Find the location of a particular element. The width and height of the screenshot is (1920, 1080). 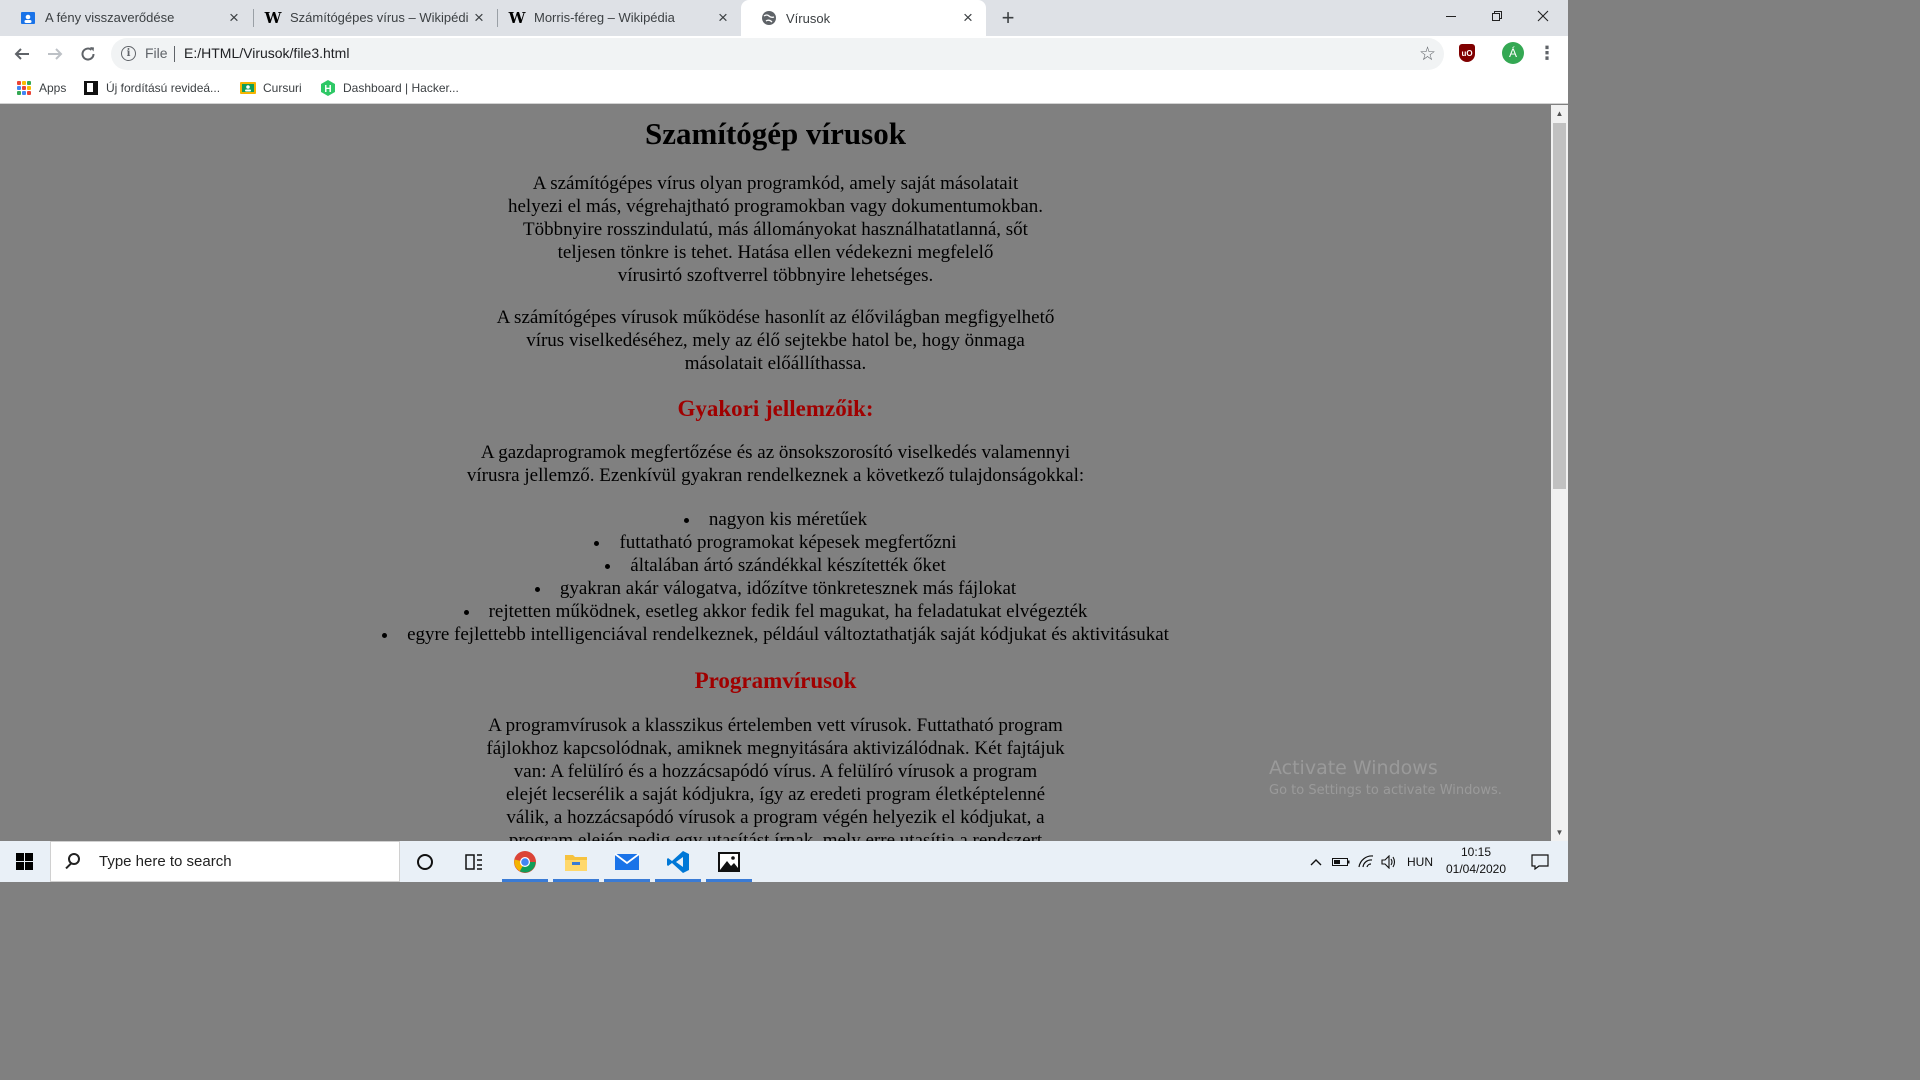

scroll-up-arrow-icon: ▲ is located at coordinates (1559, 113).